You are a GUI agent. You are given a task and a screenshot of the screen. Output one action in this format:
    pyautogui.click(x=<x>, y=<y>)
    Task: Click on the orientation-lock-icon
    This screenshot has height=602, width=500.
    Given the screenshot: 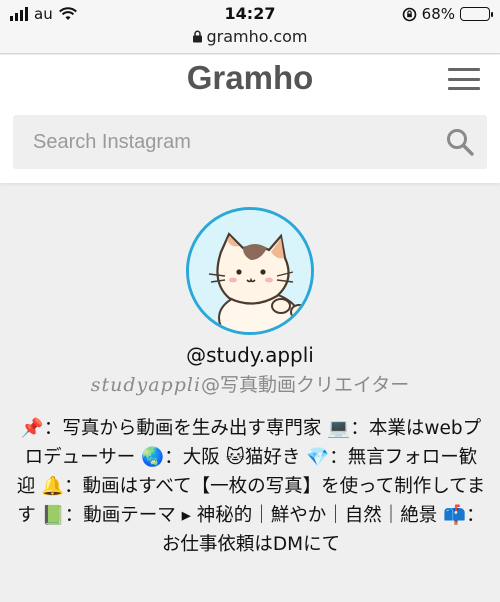 What is the action you would take?
    pyautogui.click(x=409, y=14)
    